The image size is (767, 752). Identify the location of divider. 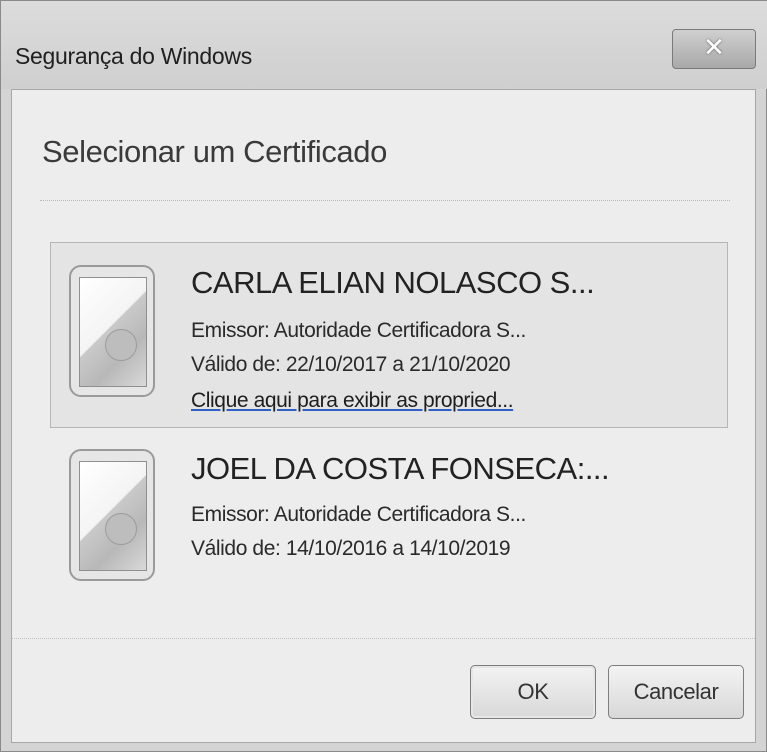
(385, 200).